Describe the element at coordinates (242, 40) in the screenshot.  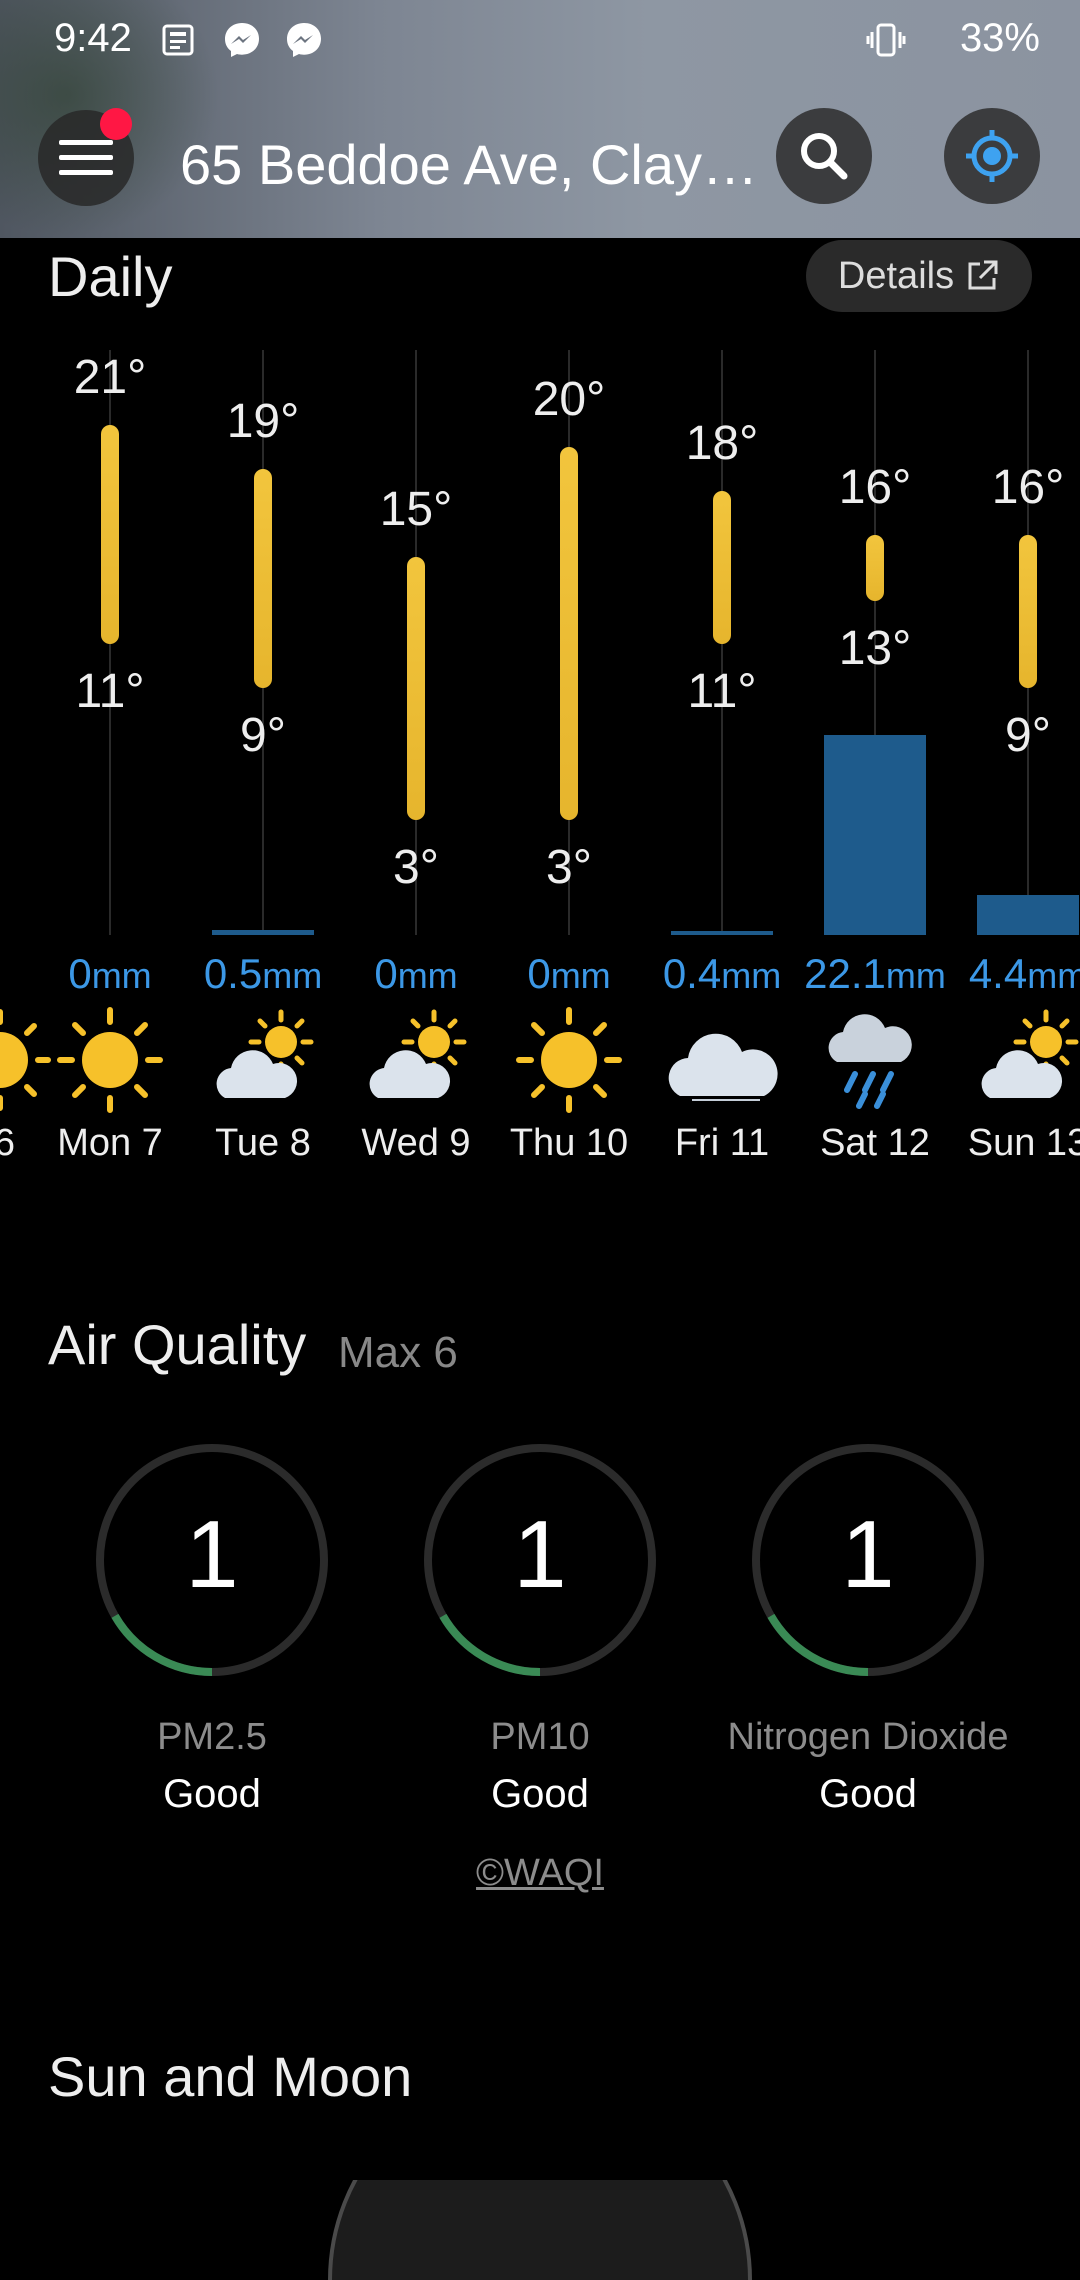
I see `messenger-icon` at that location.